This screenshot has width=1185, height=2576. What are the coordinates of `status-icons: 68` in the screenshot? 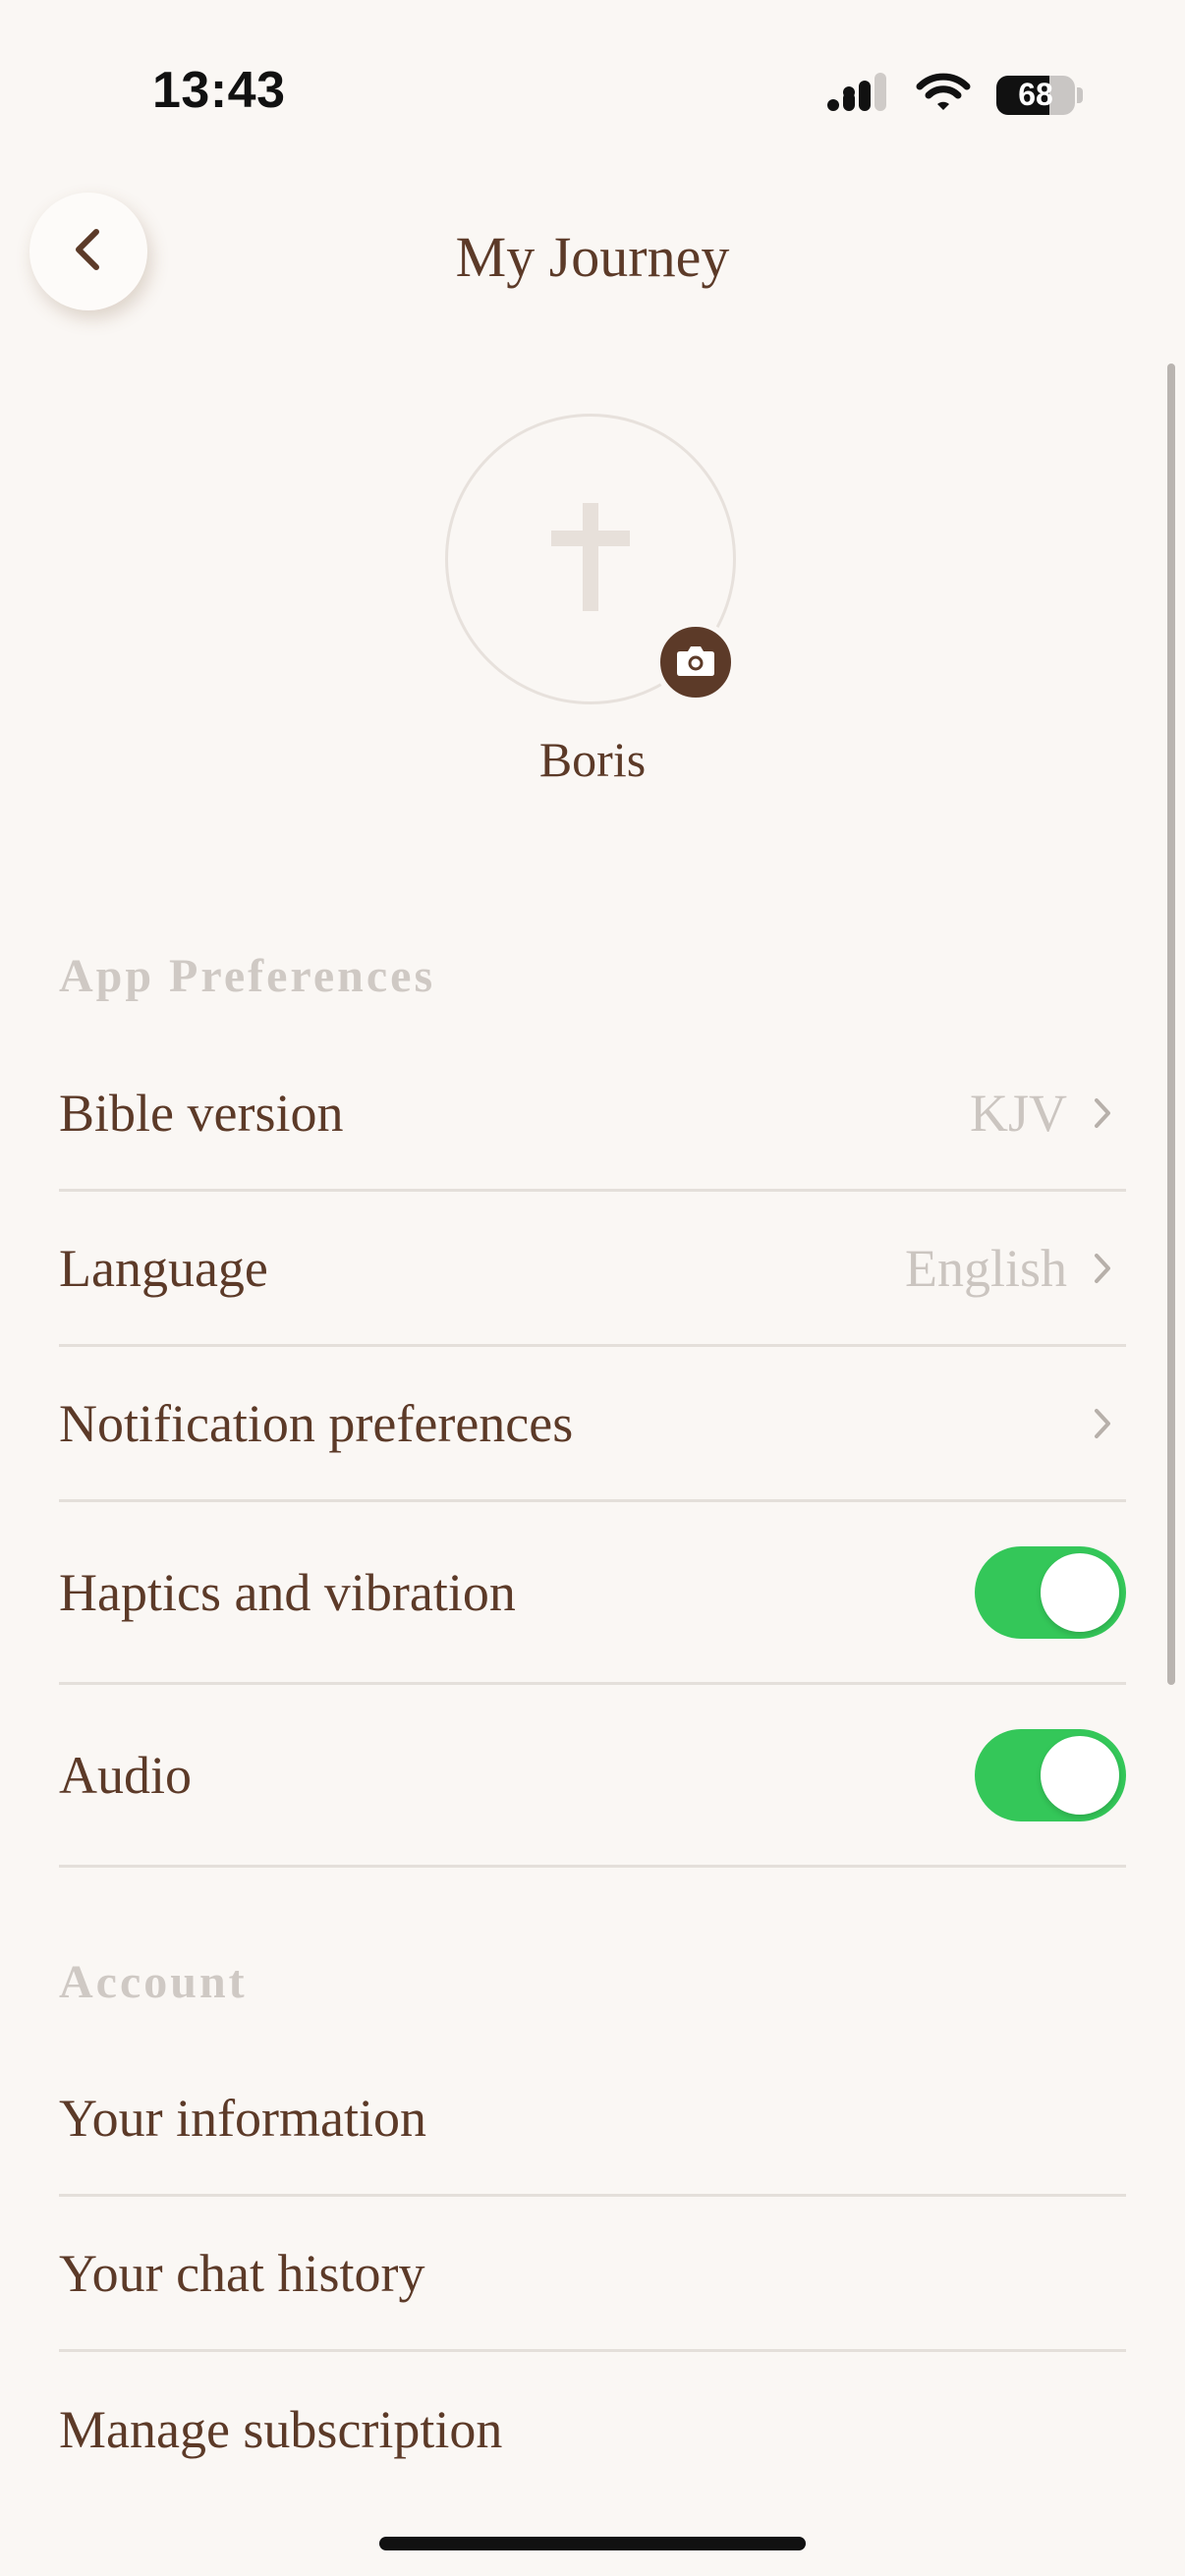 It's located at (955, 95).